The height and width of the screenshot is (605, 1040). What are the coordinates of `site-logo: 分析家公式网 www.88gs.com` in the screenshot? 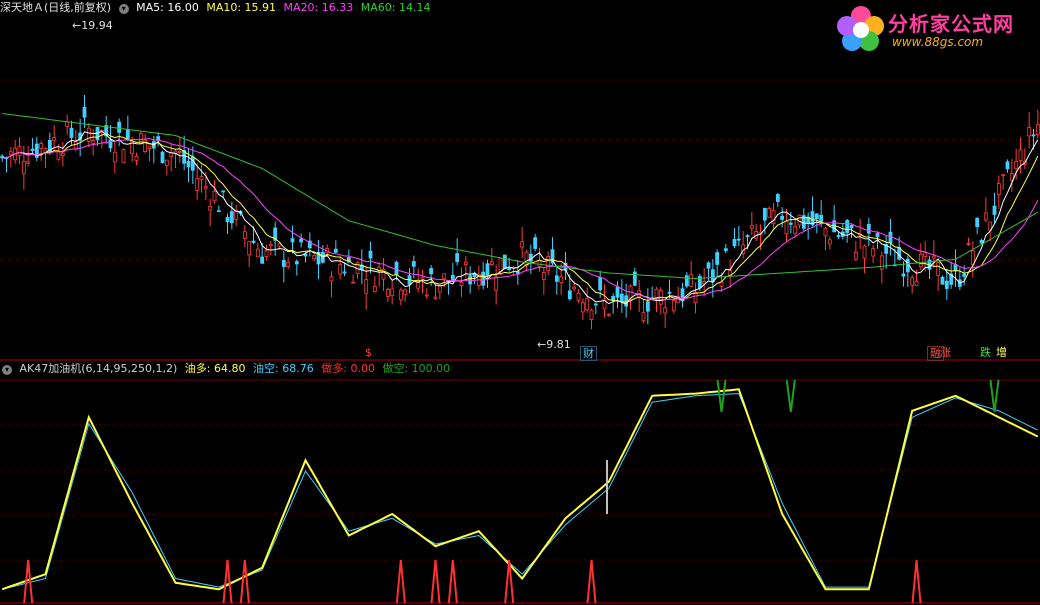 It's located at (934, 29).